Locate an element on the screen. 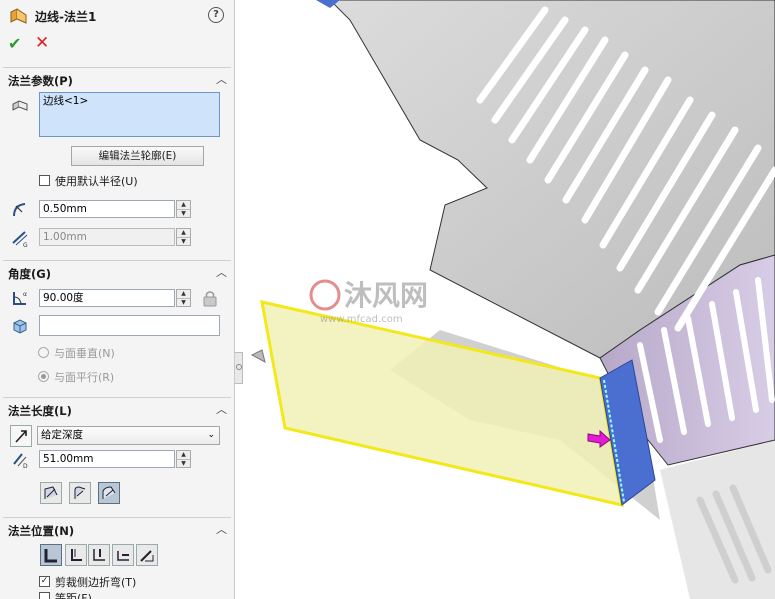  section-angle: 角度(G) ︿ is located at coordinates (117, 271).